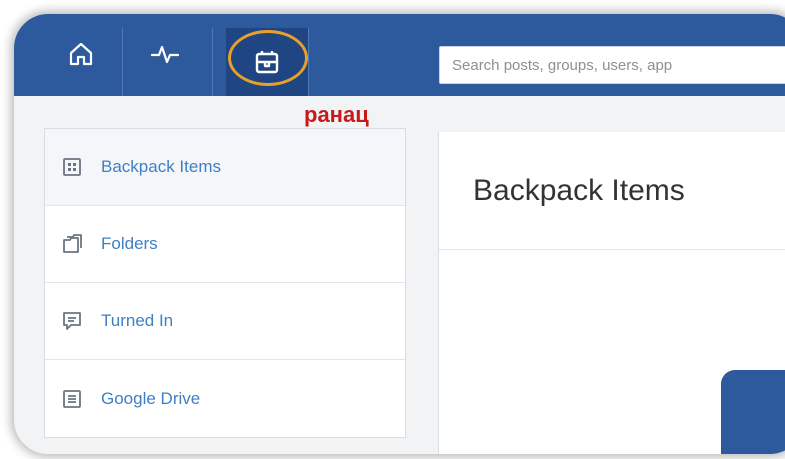 This screenshot has width=785, height=459. I want to click on action-button, so click(753, 412).